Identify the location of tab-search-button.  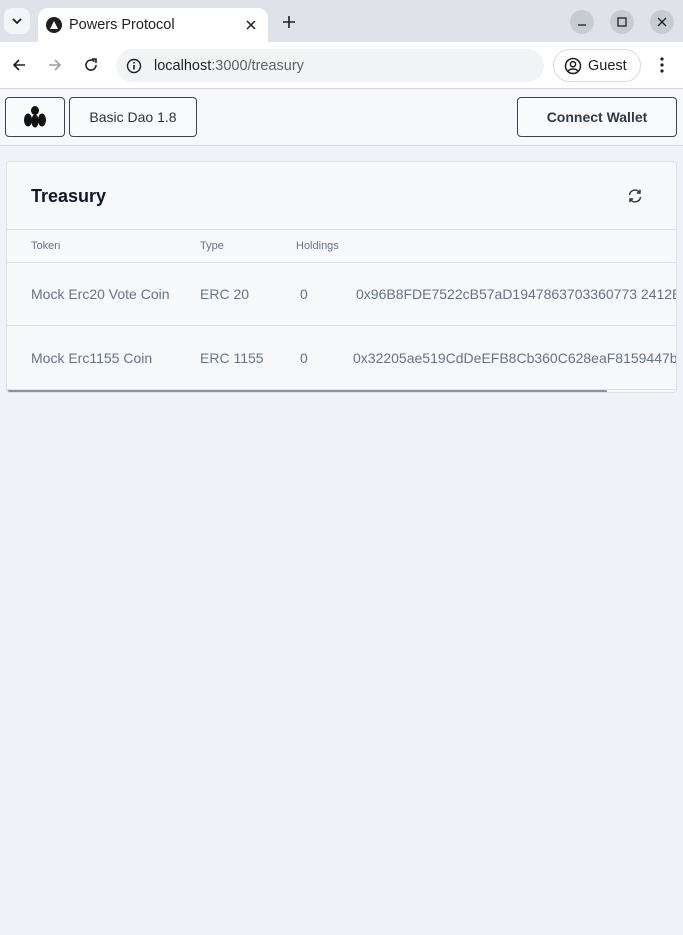
(17, 21).